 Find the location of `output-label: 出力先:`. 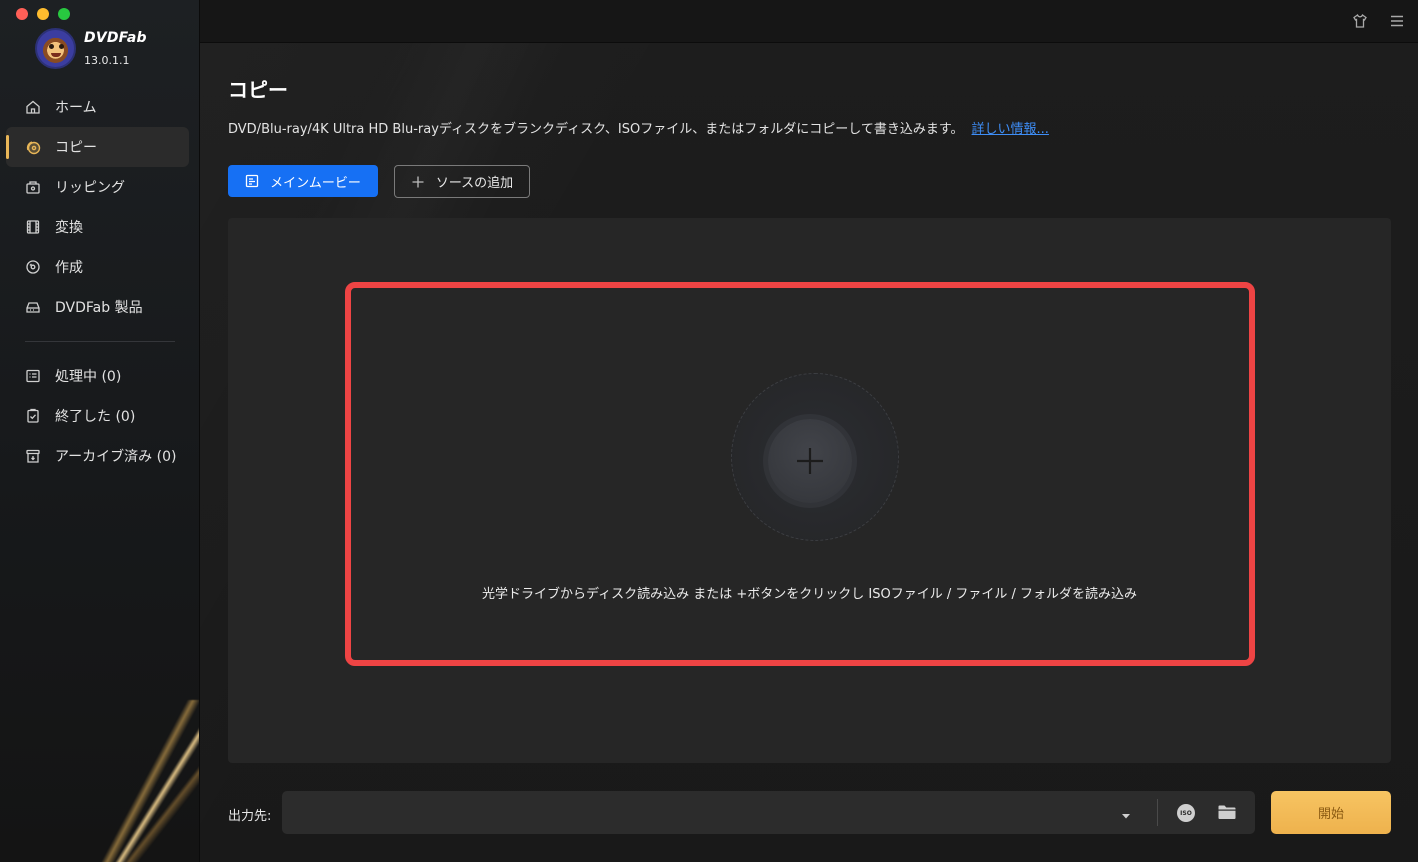

output-label: 出力先: is located at coordinates (250, 816).